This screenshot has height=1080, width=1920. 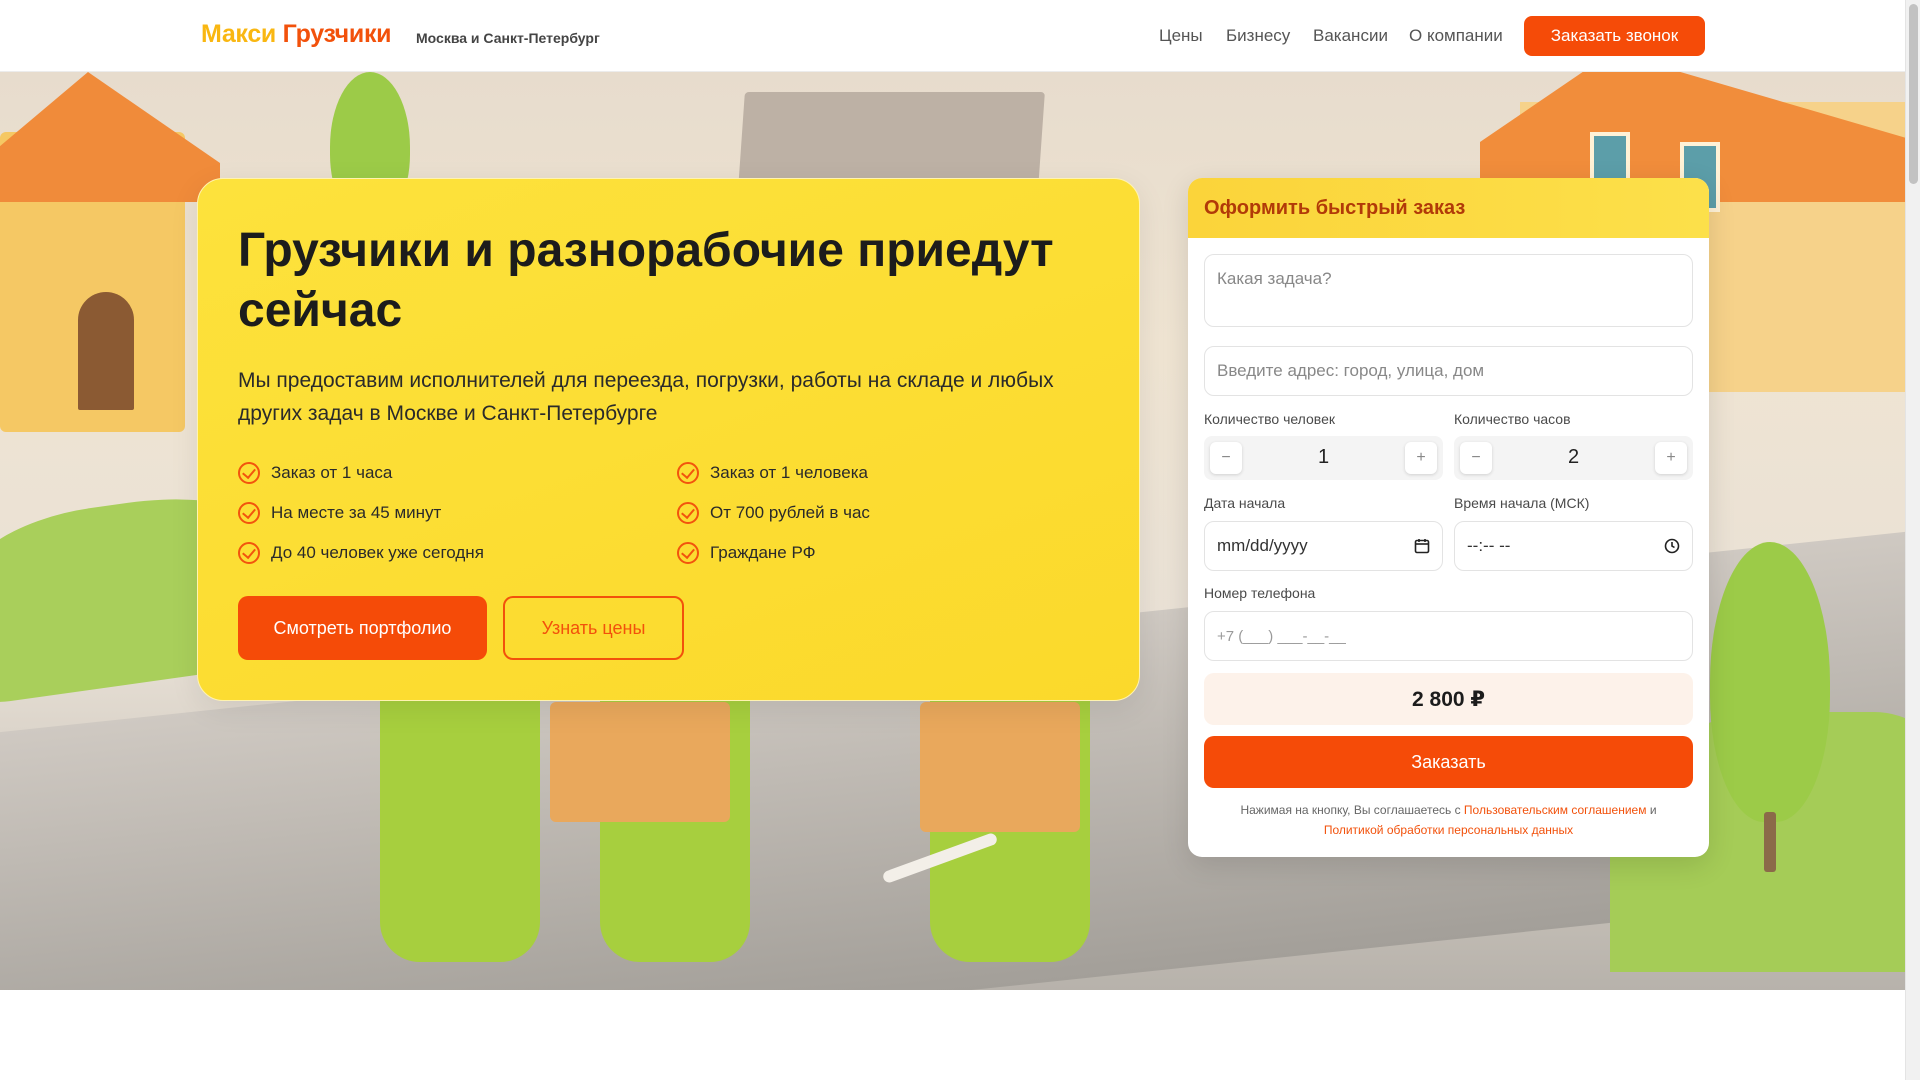 I want to click on hours-plus-button: +, so click(x=1671, y=458).